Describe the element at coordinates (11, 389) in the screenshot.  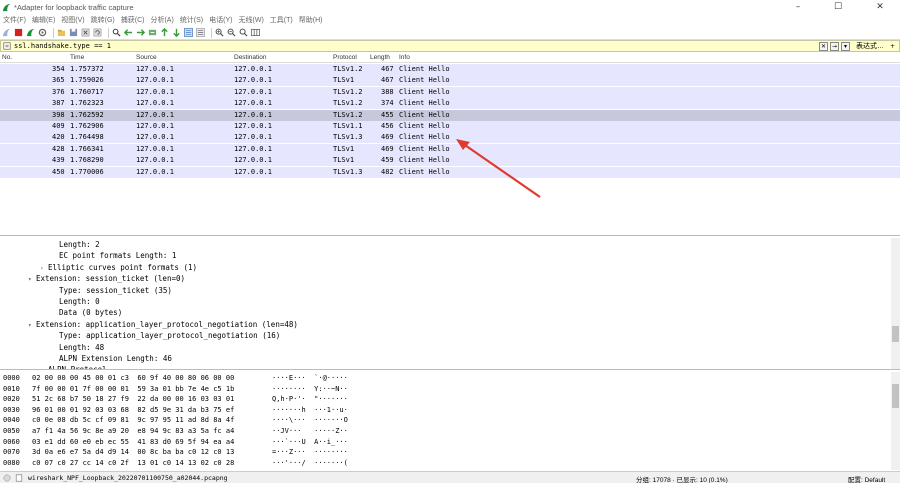
I see `hex-offset: 0010` at that location.